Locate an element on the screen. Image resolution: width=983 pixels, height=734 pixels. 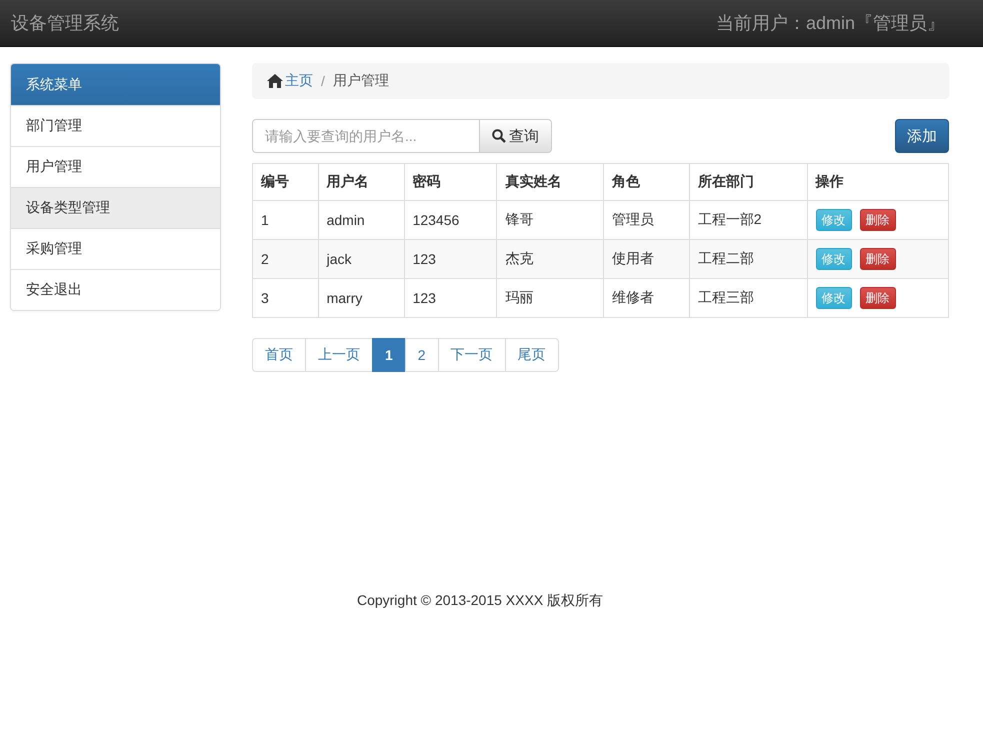
table-cell: 玛丽 is located at coordinates (550, 298).